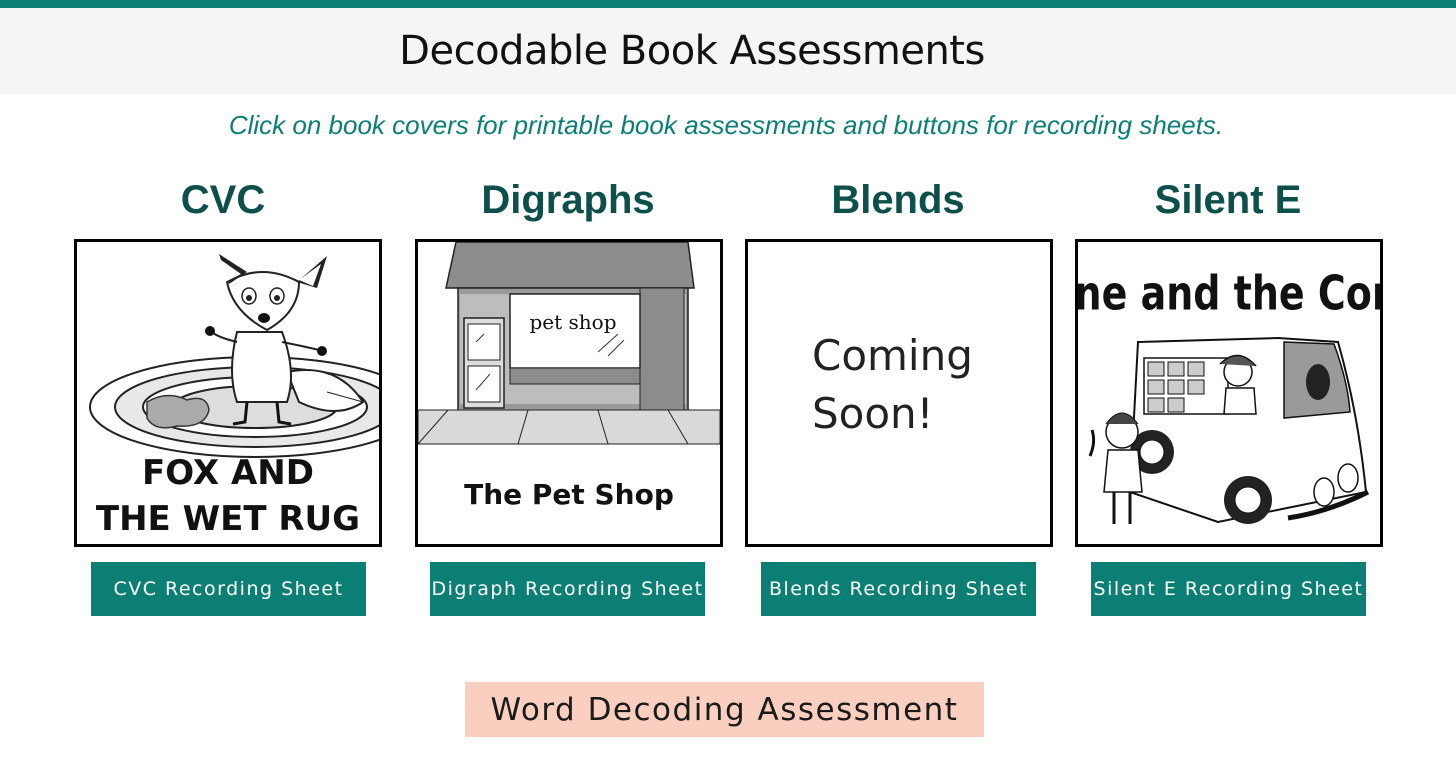 The image size is (1456, 762). What do you see at coordinates (569, 376) in the screenshot?
I see `pet-shop-illustration: pet shop The Pet Shop` at bounding box center [569, 376].